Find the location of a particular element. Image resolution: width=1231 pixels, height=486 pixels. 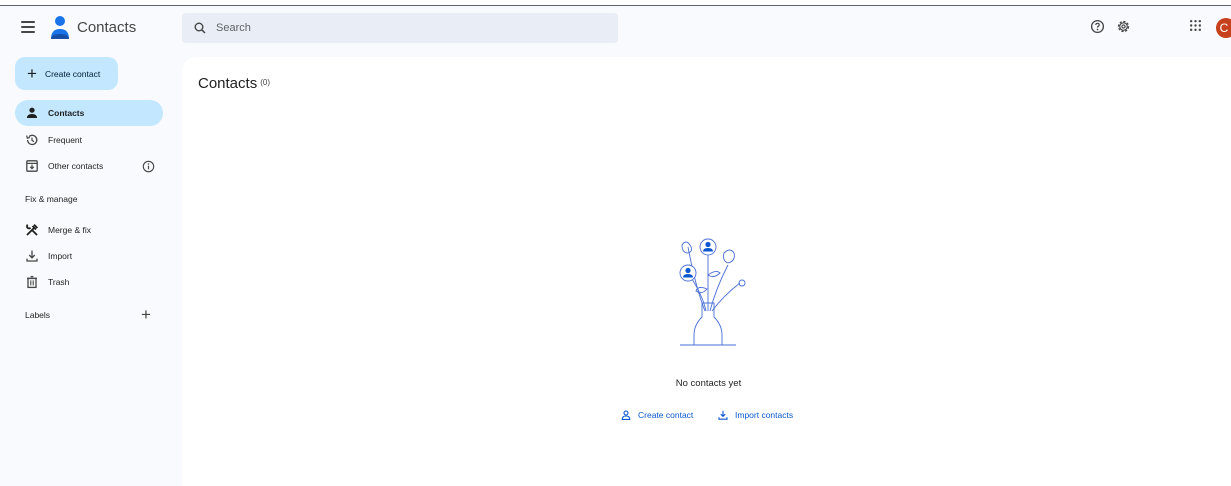

sidebar-item-frequent: Frequent is located at coordinates (89, 140).